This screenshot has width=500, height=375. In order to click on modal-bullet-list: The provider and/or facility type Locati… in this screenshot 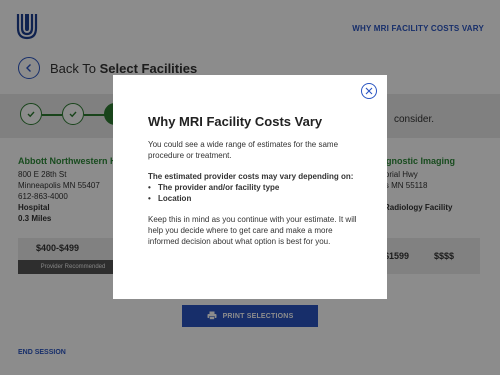, I will do `click(253, 193)`.